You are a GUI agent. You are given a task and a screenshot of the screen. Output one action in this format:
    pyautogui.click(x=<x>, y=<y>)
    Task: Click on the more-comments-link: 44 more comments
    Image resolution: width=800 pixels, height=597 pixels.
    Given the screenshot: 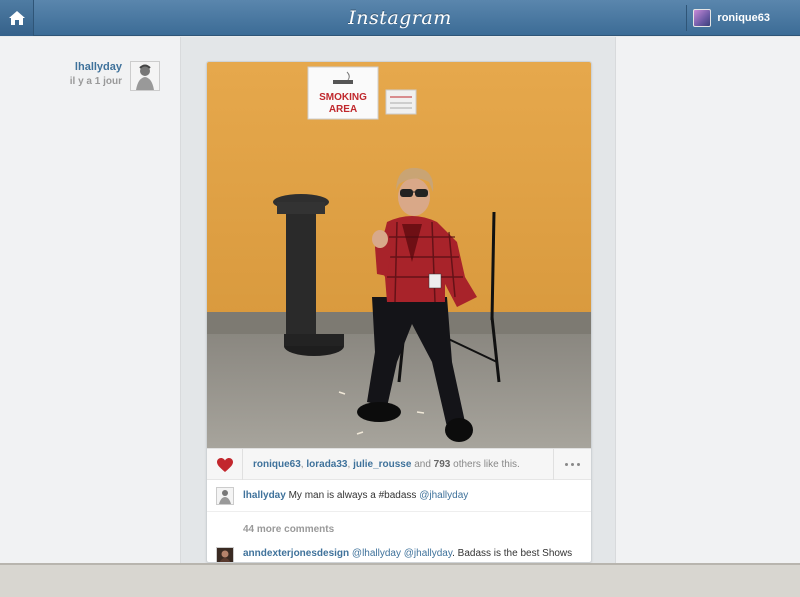 What is the action you would take?
    pyautogui.click(x=288, y=529)
    